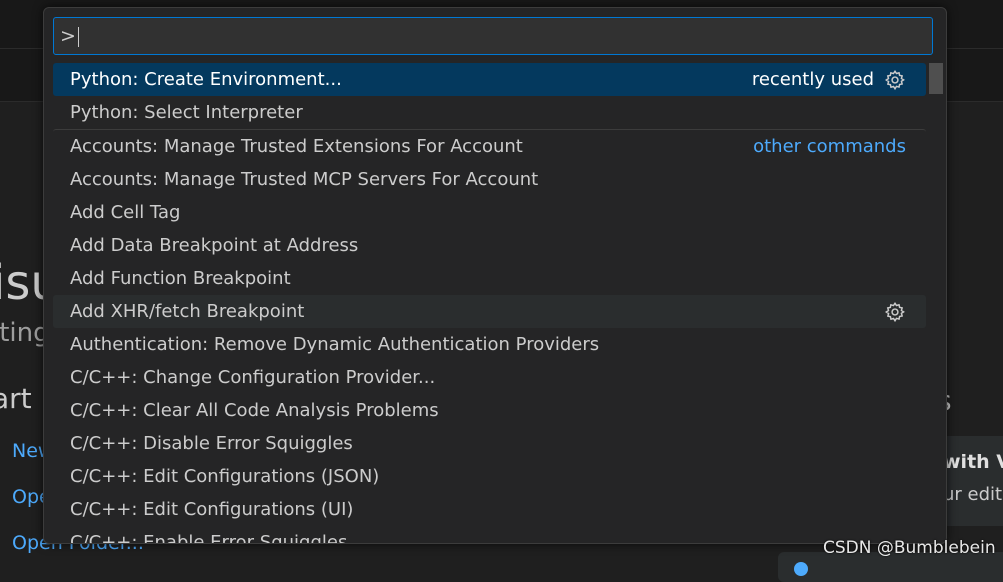 This screenshot has height=582, width=1003. I want to click on command-label: Add XHR/fetch Breakpoint, so click(187, 311).